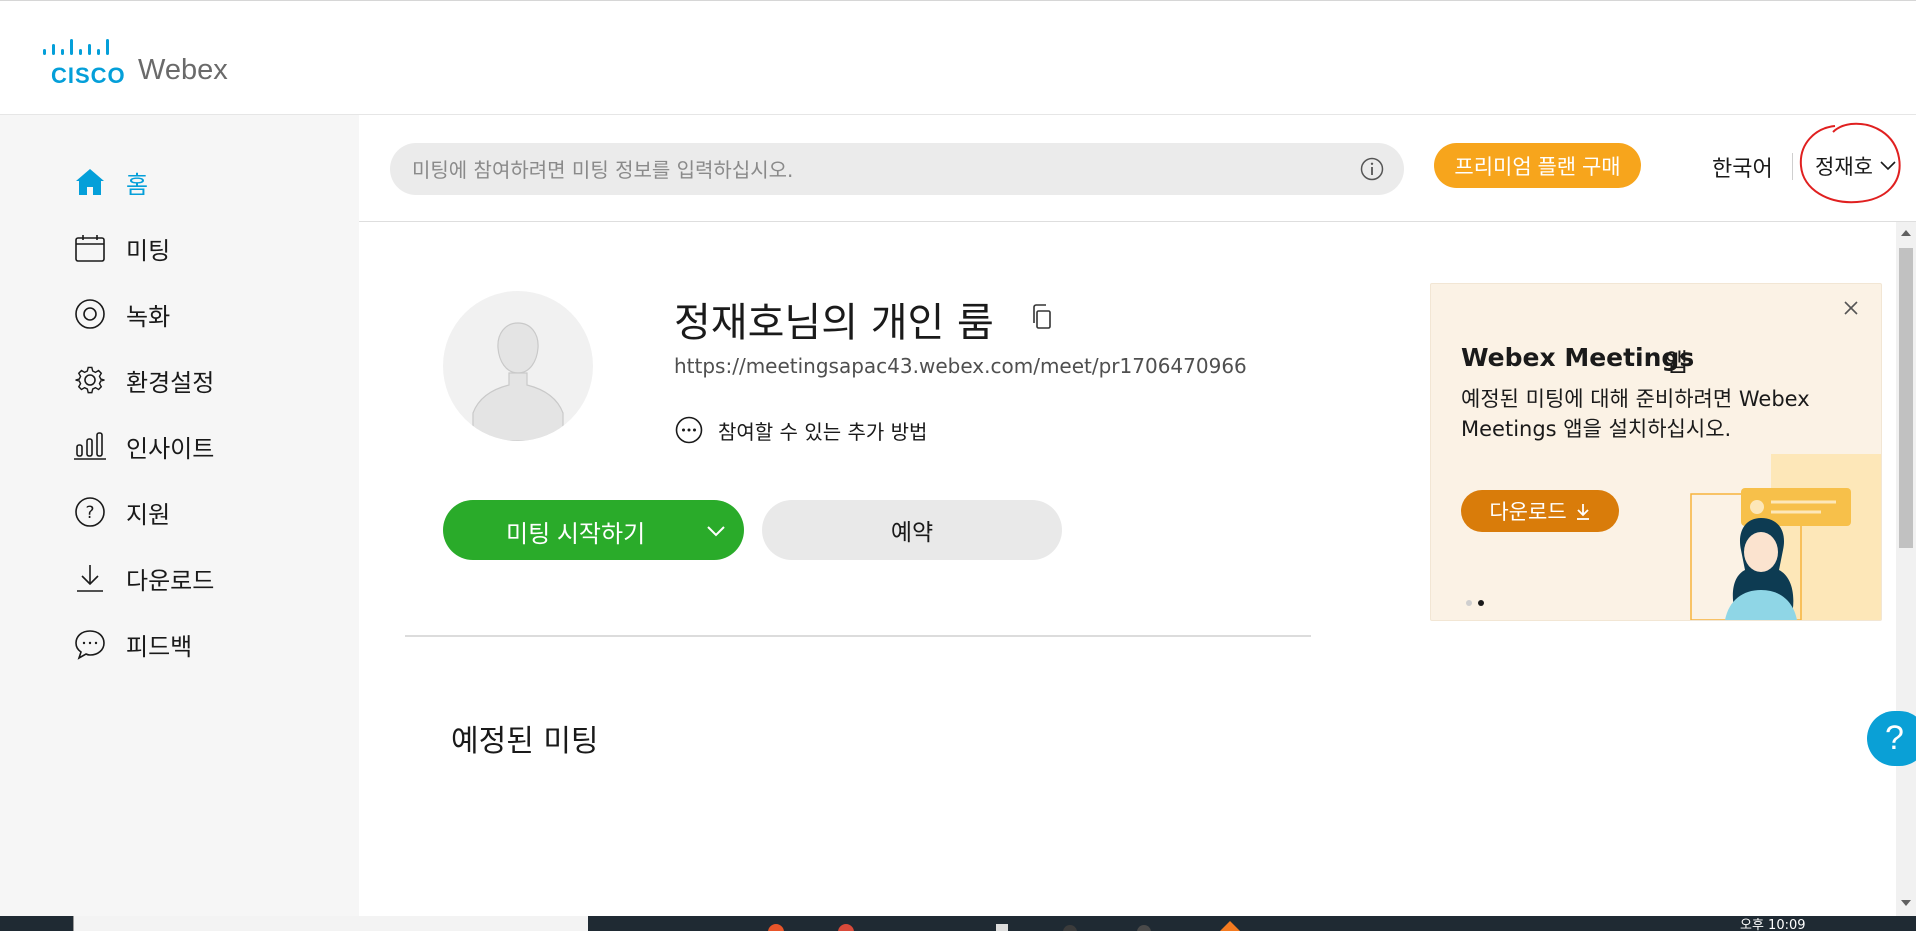 This screenshot has width=1916, height=933. What do you see at coordinates (202, 182) in the screenshot?
I see `sidebar-item-home: 홈` at bounding box center [202, 182].